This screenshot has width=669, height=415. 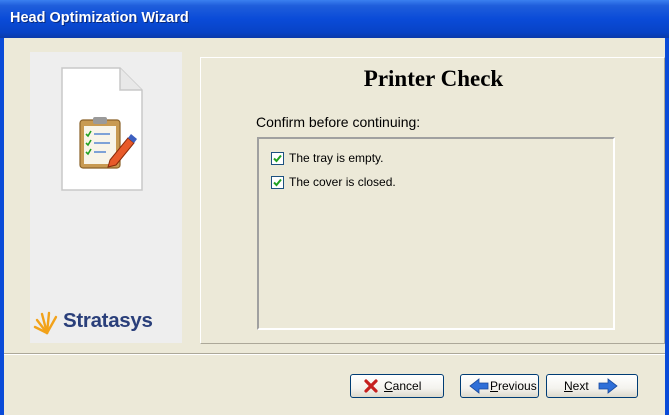 What do you see at coordinates (479, 386) in the screenshot?
I see `arrow-left-icon` at bounding box center [479, 386].